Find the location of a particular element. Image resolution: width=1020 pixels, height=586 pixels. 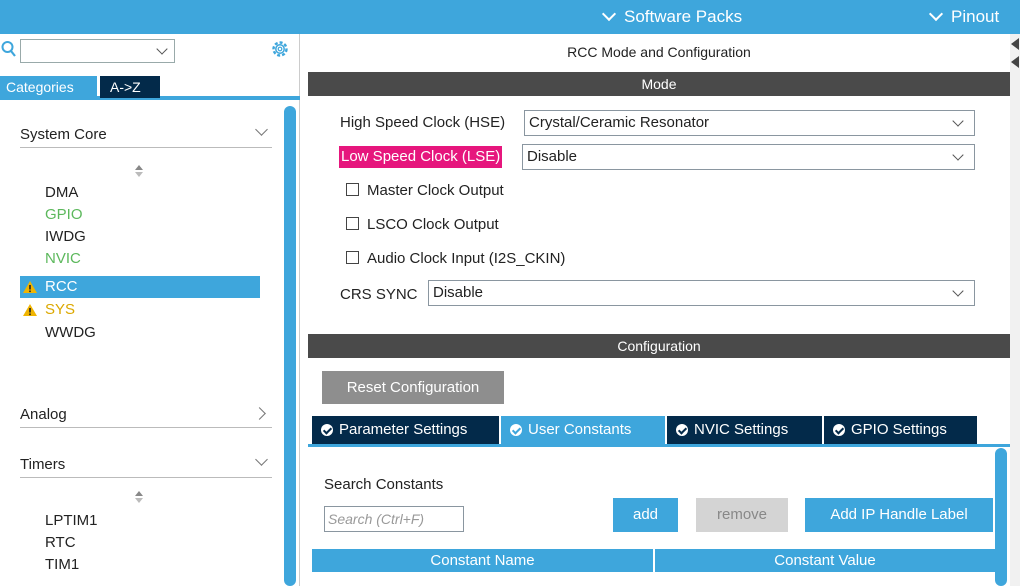

tree-item-tim1: TIM1 is located at coordinates (140, 565).